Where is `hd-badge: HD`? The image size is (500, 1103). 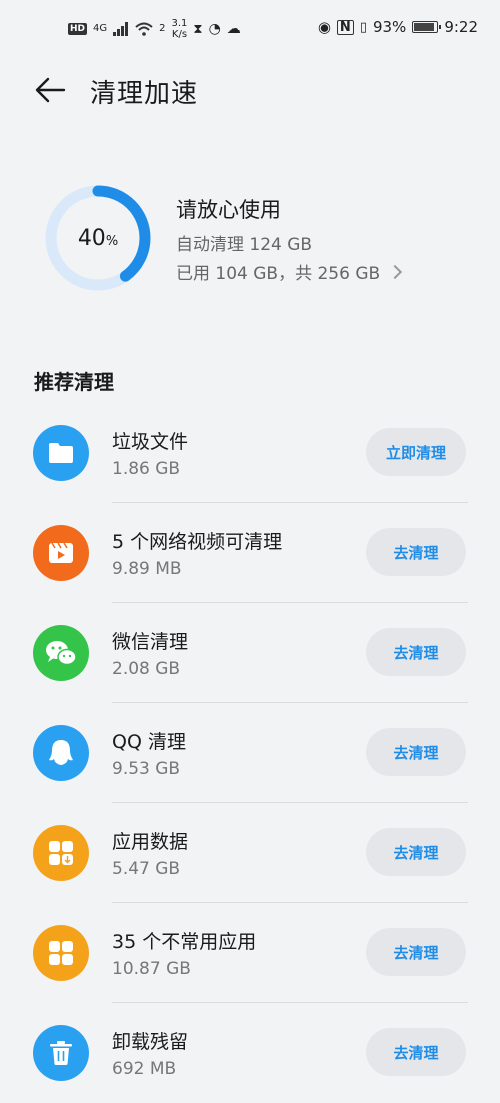 hd-badge: HD is located at coordinates (78, 29).